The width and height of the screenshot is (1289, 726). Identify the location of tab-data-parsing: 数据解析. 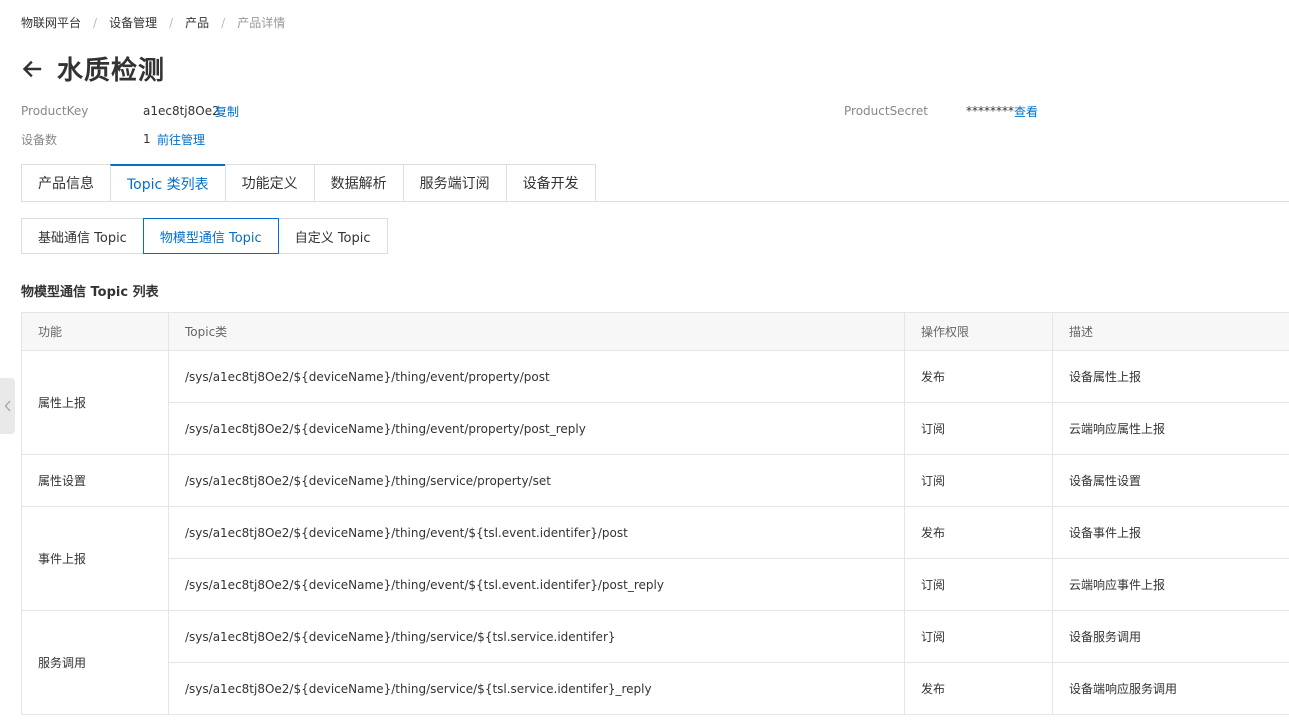
(358, 182).